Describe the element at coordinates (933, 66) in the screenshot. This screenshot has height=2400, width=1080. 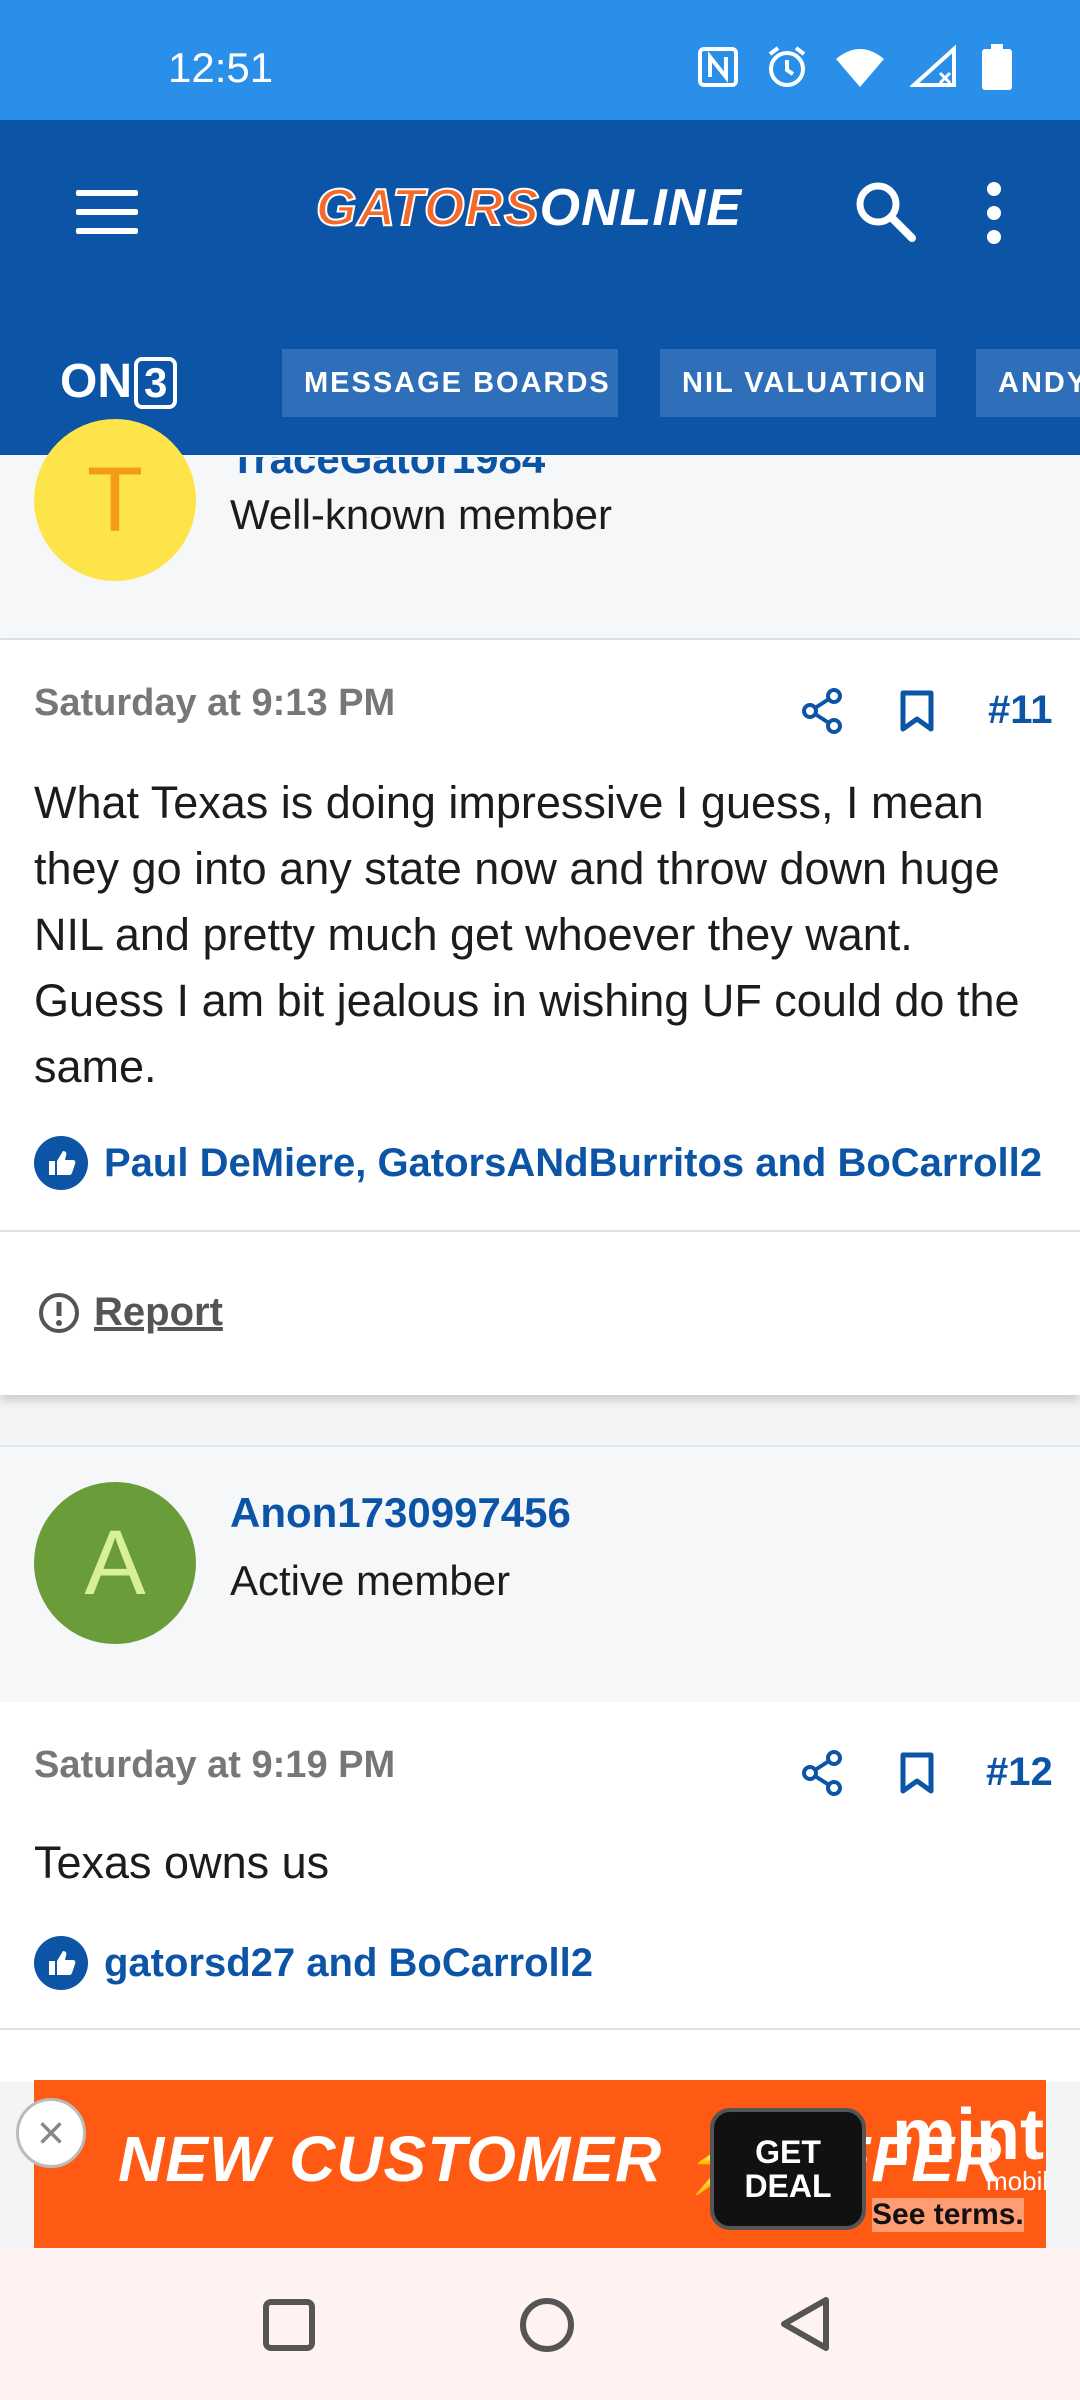
I see `signal-icon` at that location.